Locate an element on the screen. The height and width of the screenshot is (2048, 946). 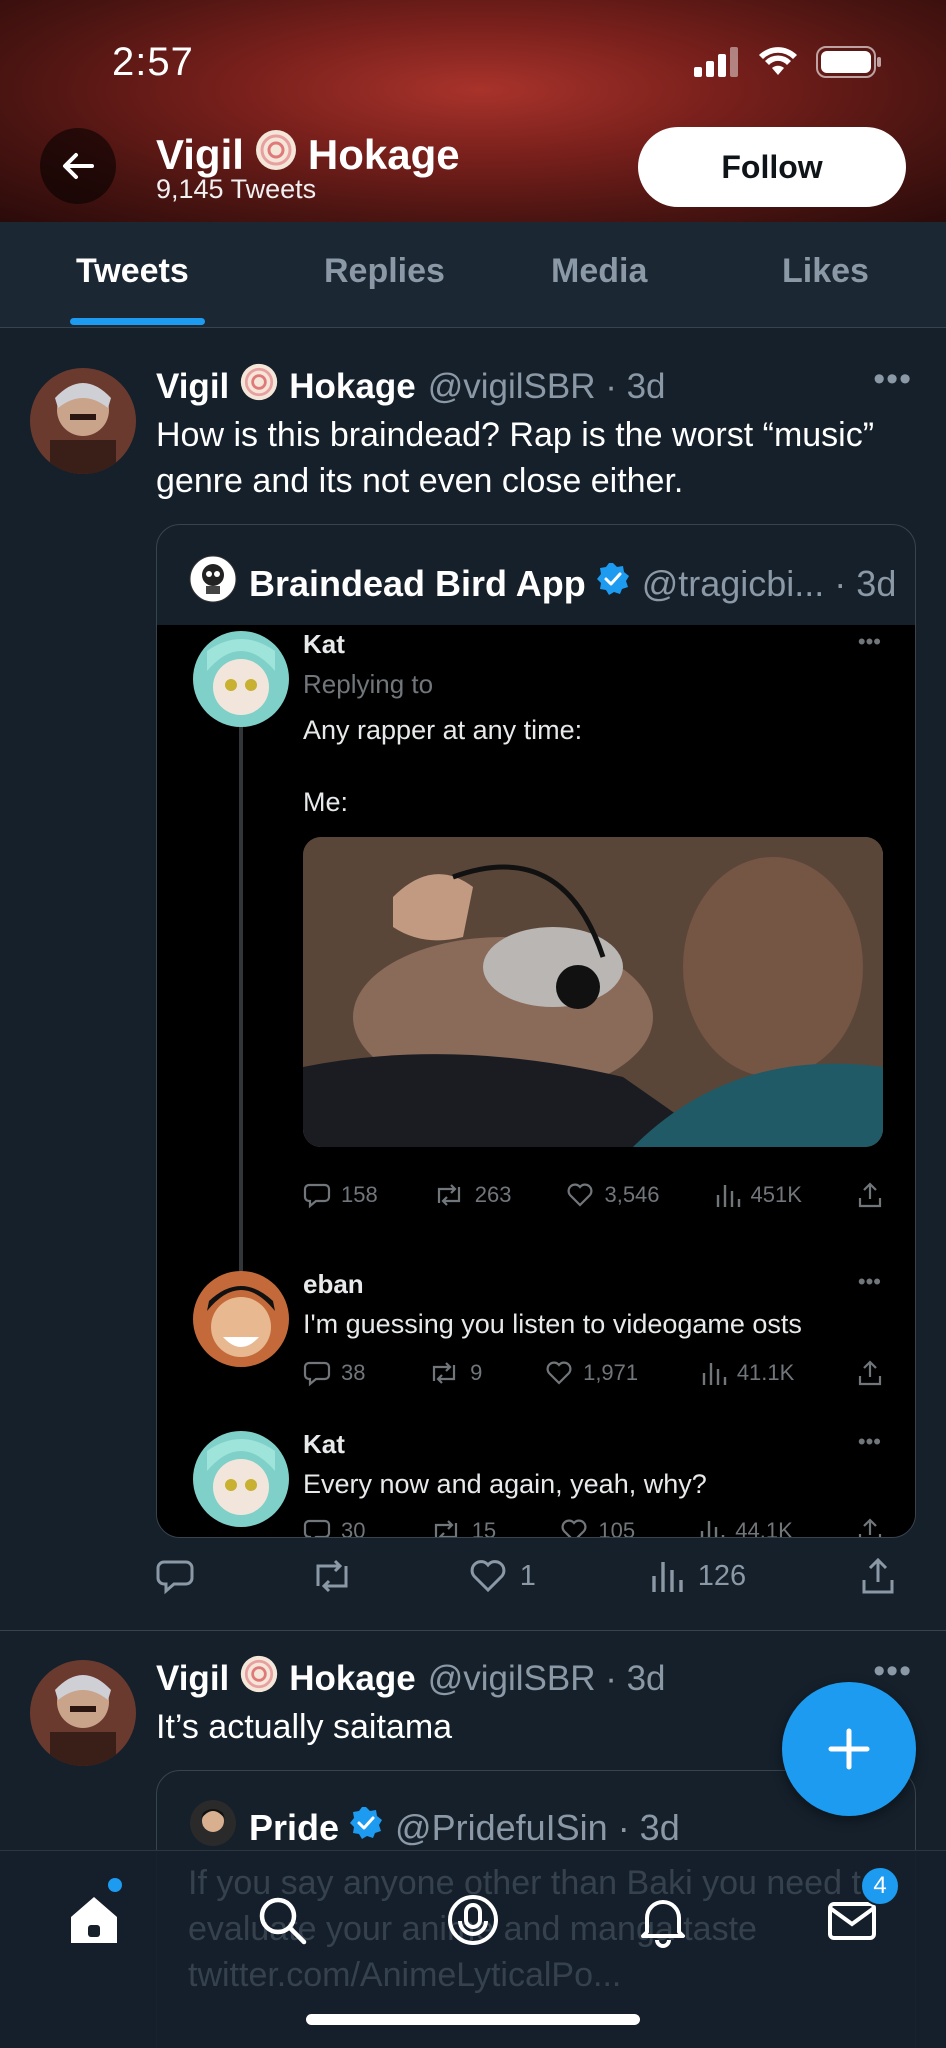
verified-badge-icon is located at coordinates (366, 1827).